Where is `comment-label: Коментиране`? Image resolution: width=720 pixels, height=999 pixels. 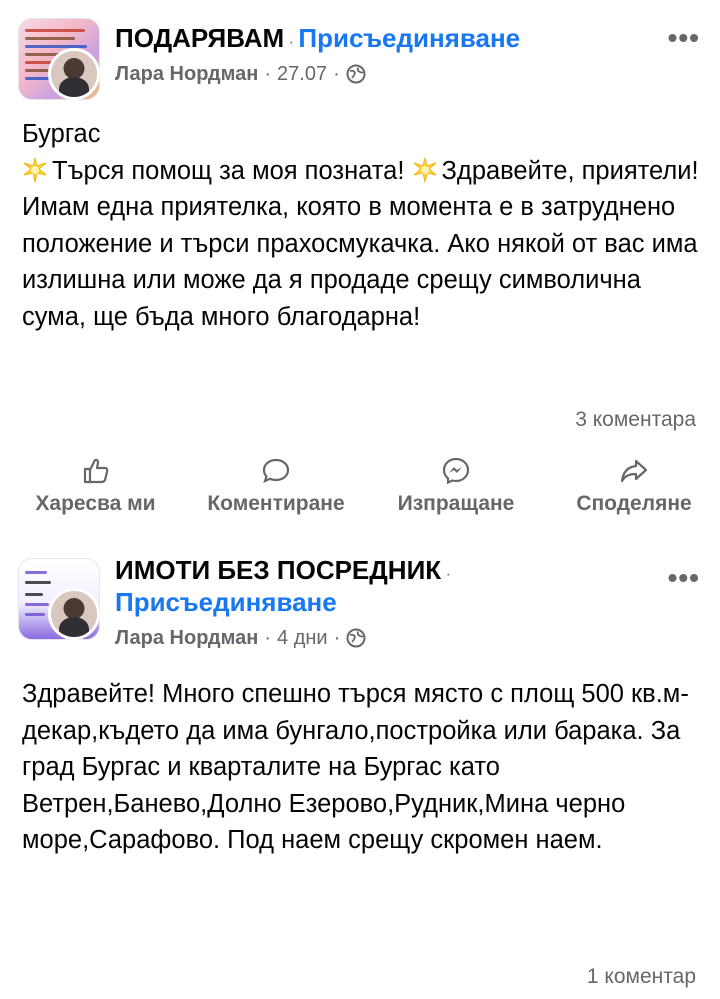 comment-label: Коментиране is located at coordinates (276, 503).